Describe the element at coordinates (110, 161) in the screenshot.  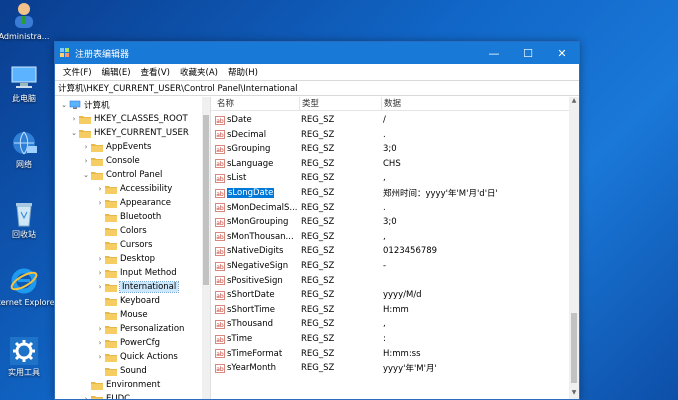
I see `tree-item: › Console` at that location.